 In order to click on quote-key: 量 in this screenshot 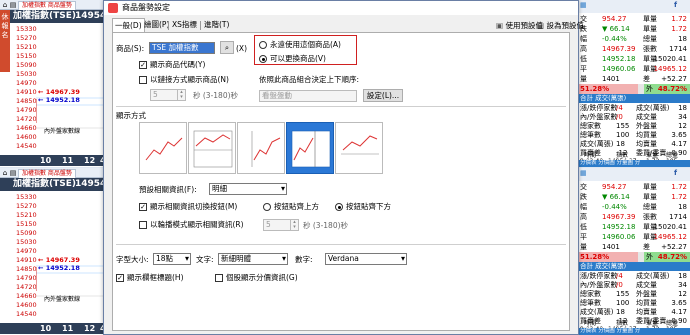, I will do `click(583, 247)`.